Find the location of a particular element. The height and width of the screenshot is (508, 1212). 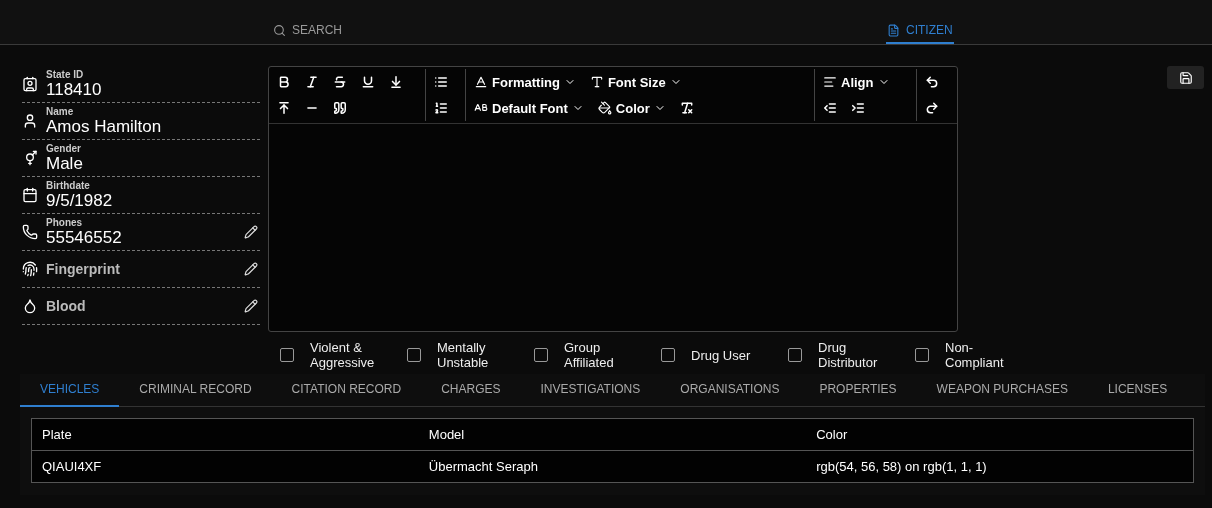

calendar-icon is located at coordinates (30, 195).